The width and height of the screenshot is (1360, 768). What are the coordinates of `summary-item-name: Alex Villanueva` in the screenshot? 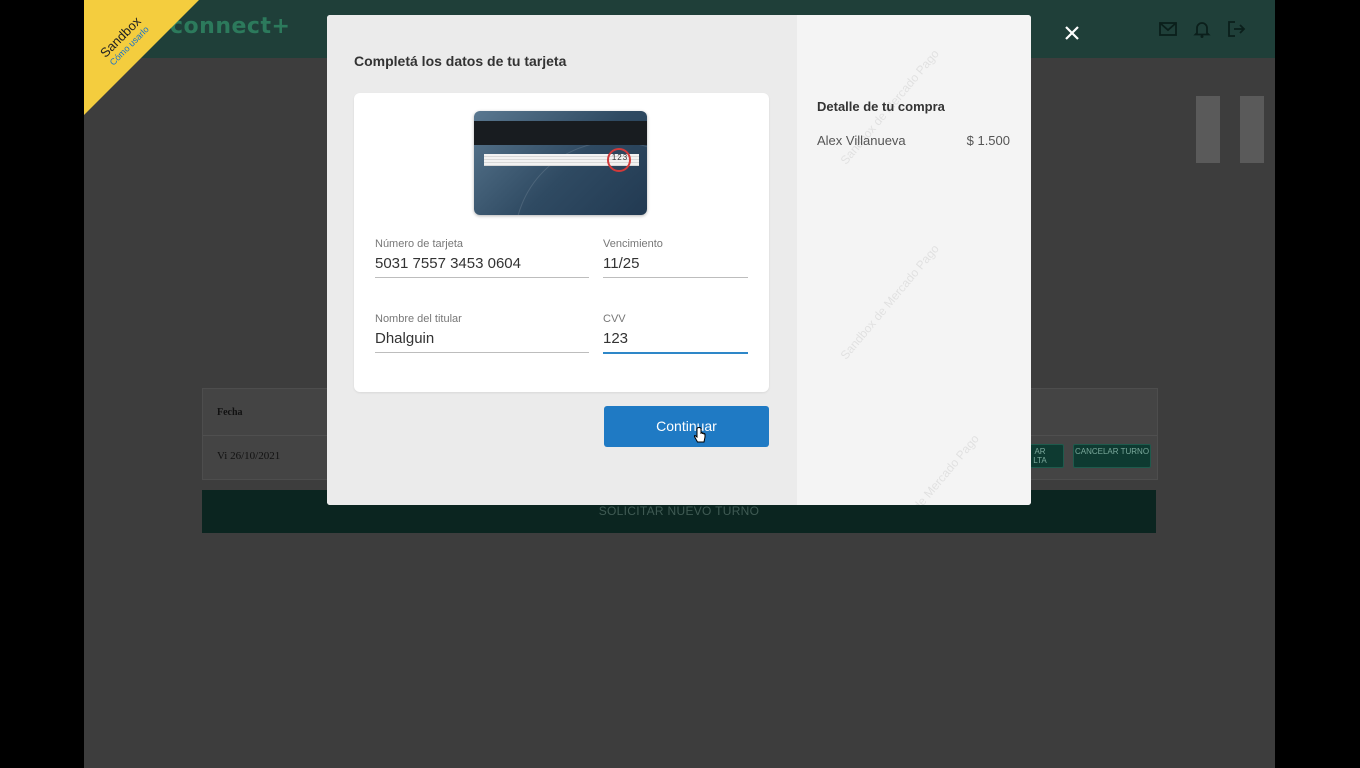 It's located at (861, 140).